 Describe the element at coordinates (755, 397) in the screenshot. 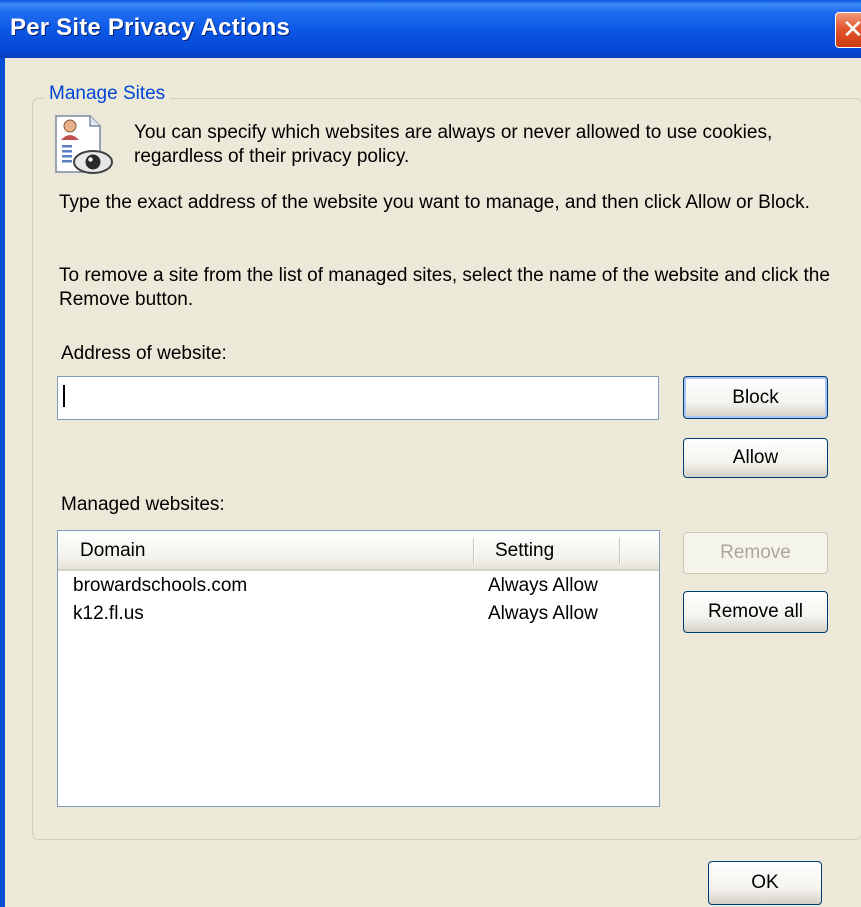

I see `block-button: Block` at that location.